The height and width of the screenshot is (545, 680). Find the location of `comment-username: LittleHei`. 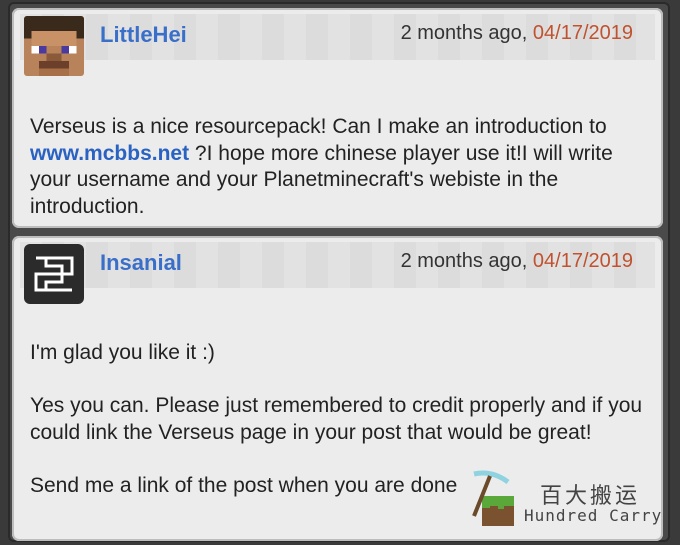

comment-username: LittleHei is located at coordinates (143, 35).